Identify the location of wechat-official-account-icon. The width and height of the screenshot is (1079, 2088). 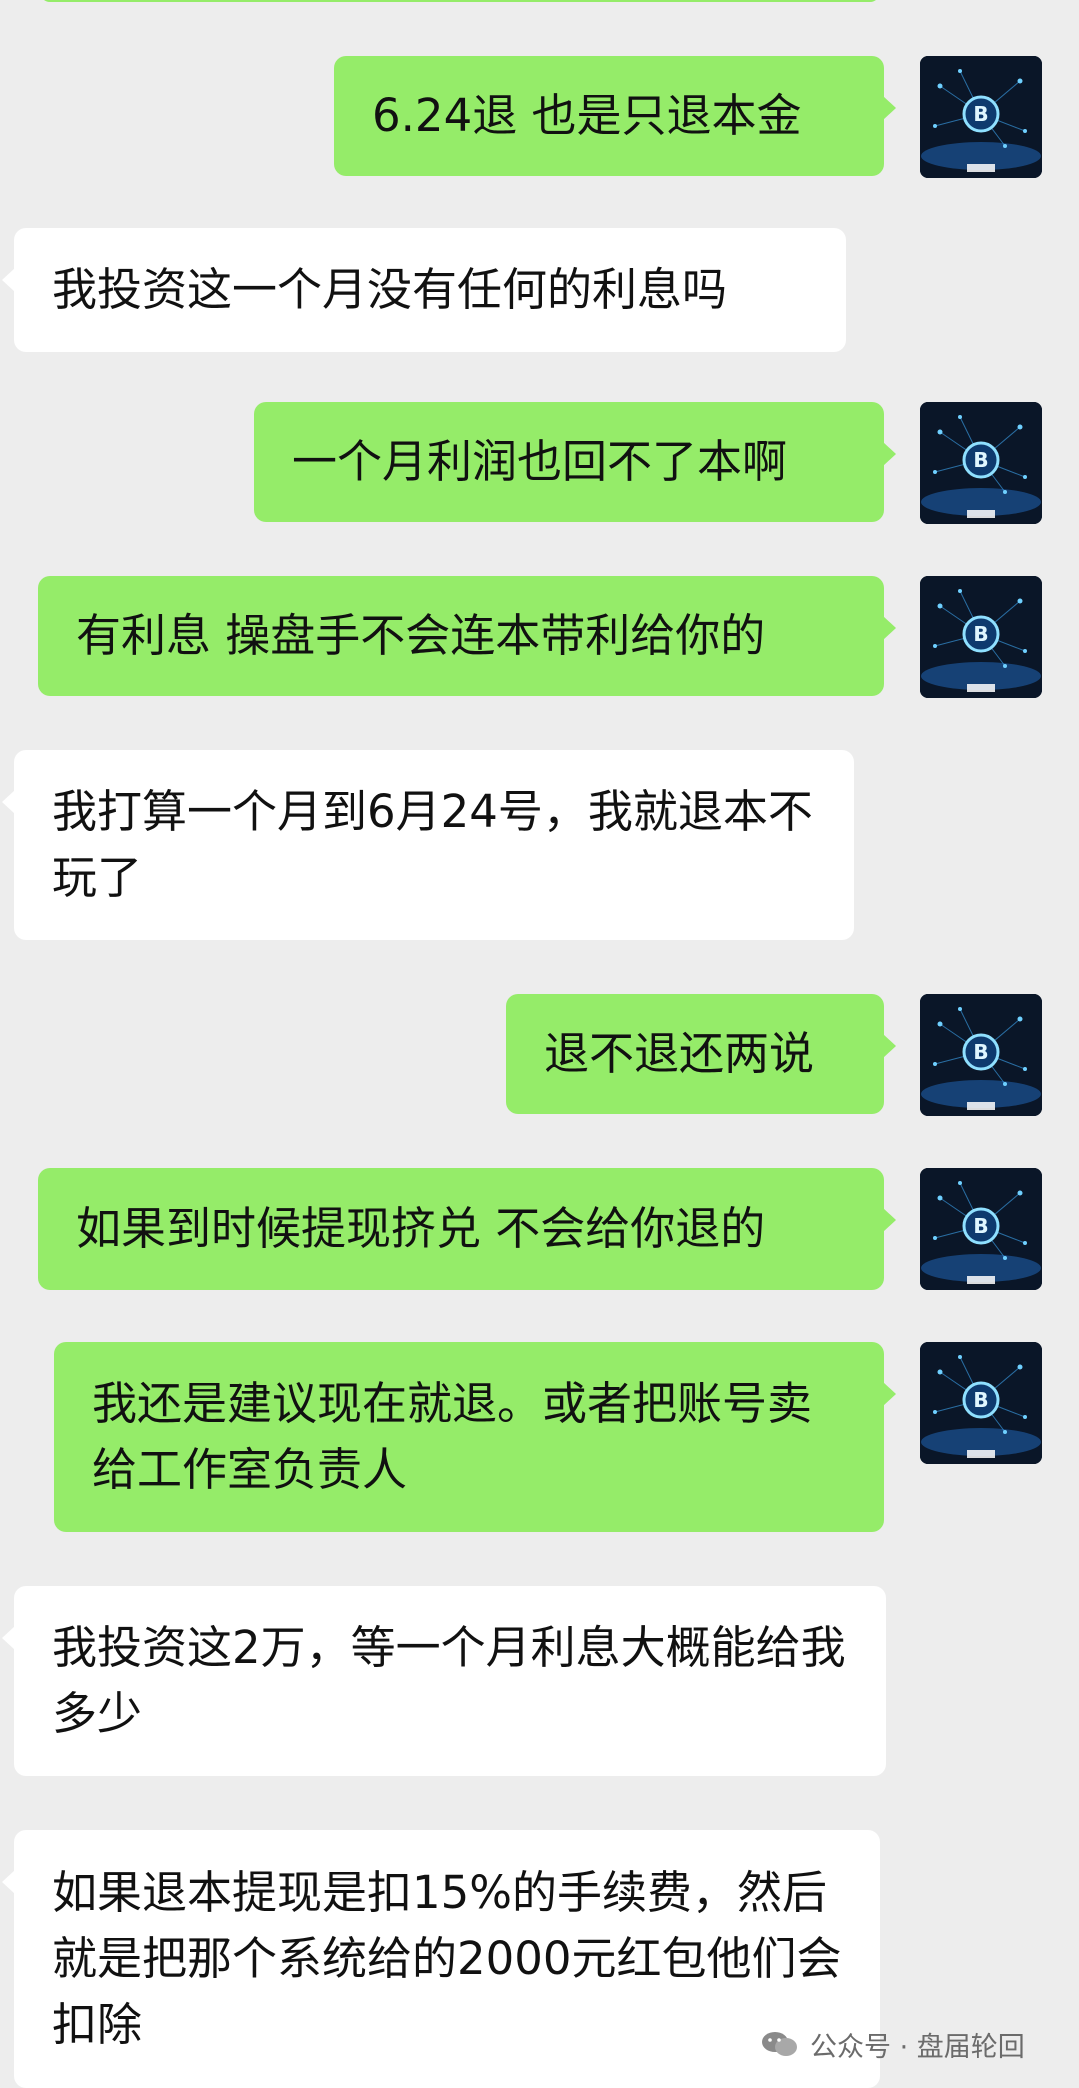
(779, 2044).